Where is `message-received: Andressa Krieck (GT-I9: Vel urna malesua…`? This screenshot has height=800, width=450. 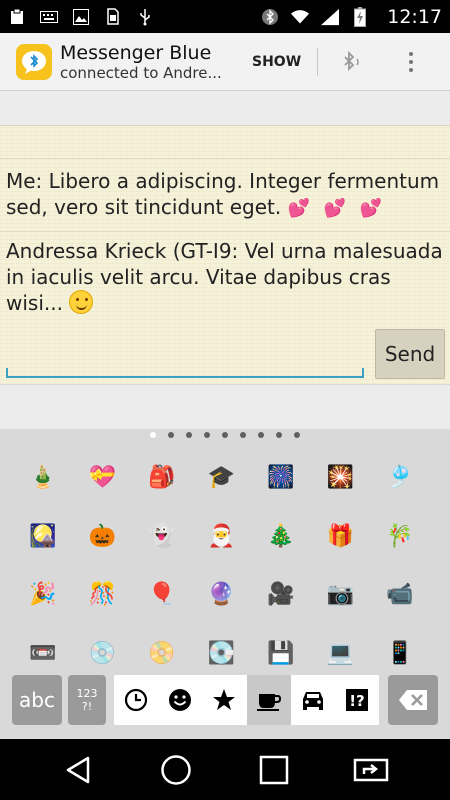
message-received: Andressa Krieck (GT-I9: Vel urna malesua… is located at coordinates (226, 277).